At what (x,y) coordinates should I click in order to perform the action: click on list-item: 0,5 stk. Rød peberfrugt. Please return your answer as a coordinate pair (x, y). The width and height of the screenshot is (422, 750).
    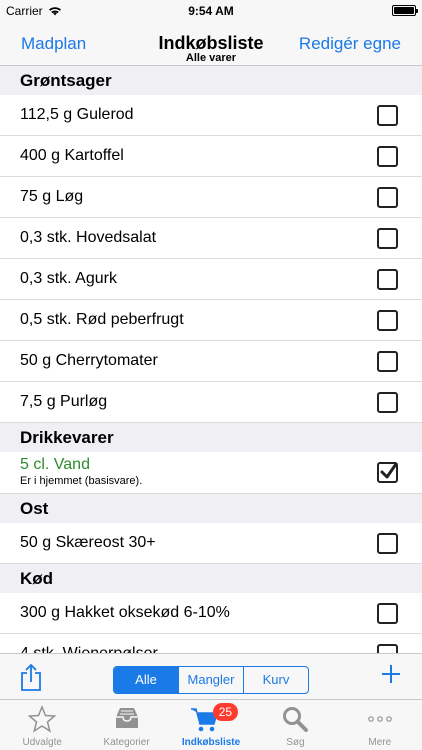
    Looking at the image, I should click on (211, 320).